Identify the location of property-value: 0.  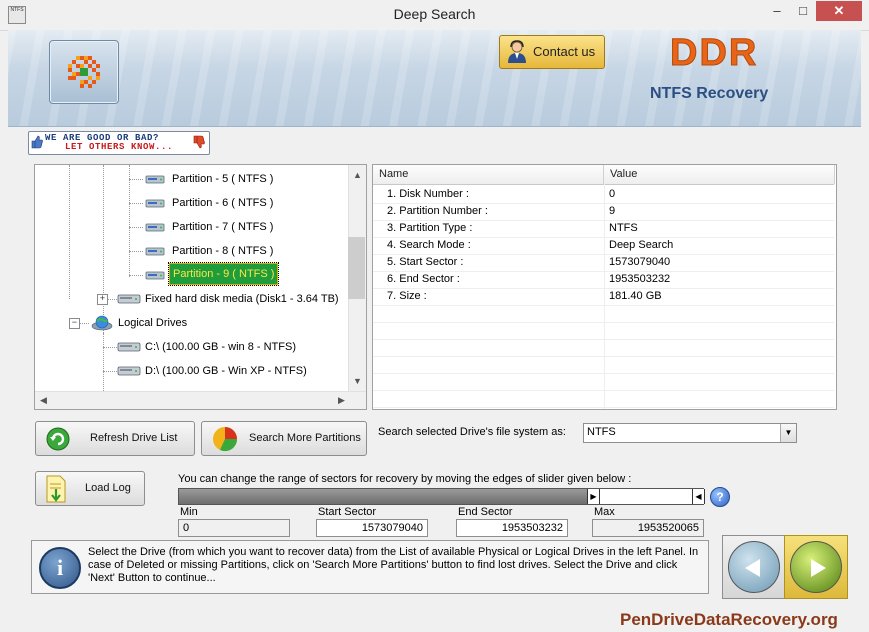
(612, 194).